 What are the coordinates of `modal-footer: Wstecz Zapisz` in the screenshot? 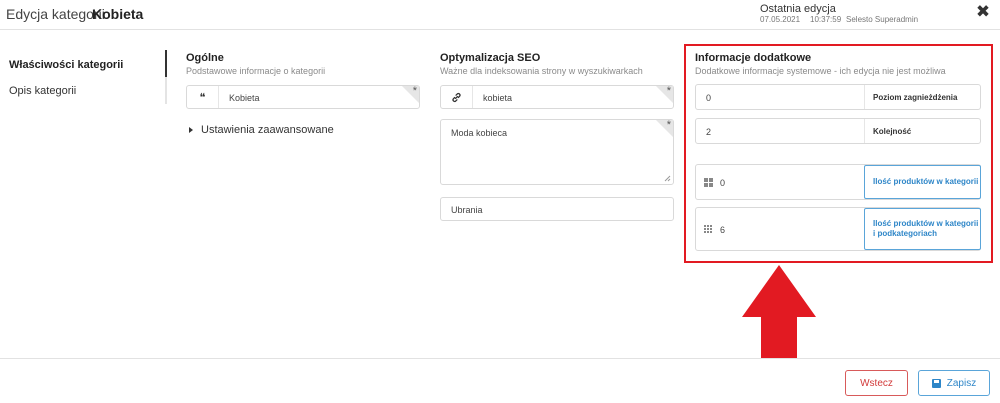 It's located at (500, 380).